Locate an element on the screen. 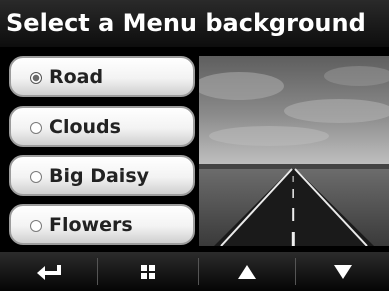  scroll-down-button is located at coordinates (342, 271).